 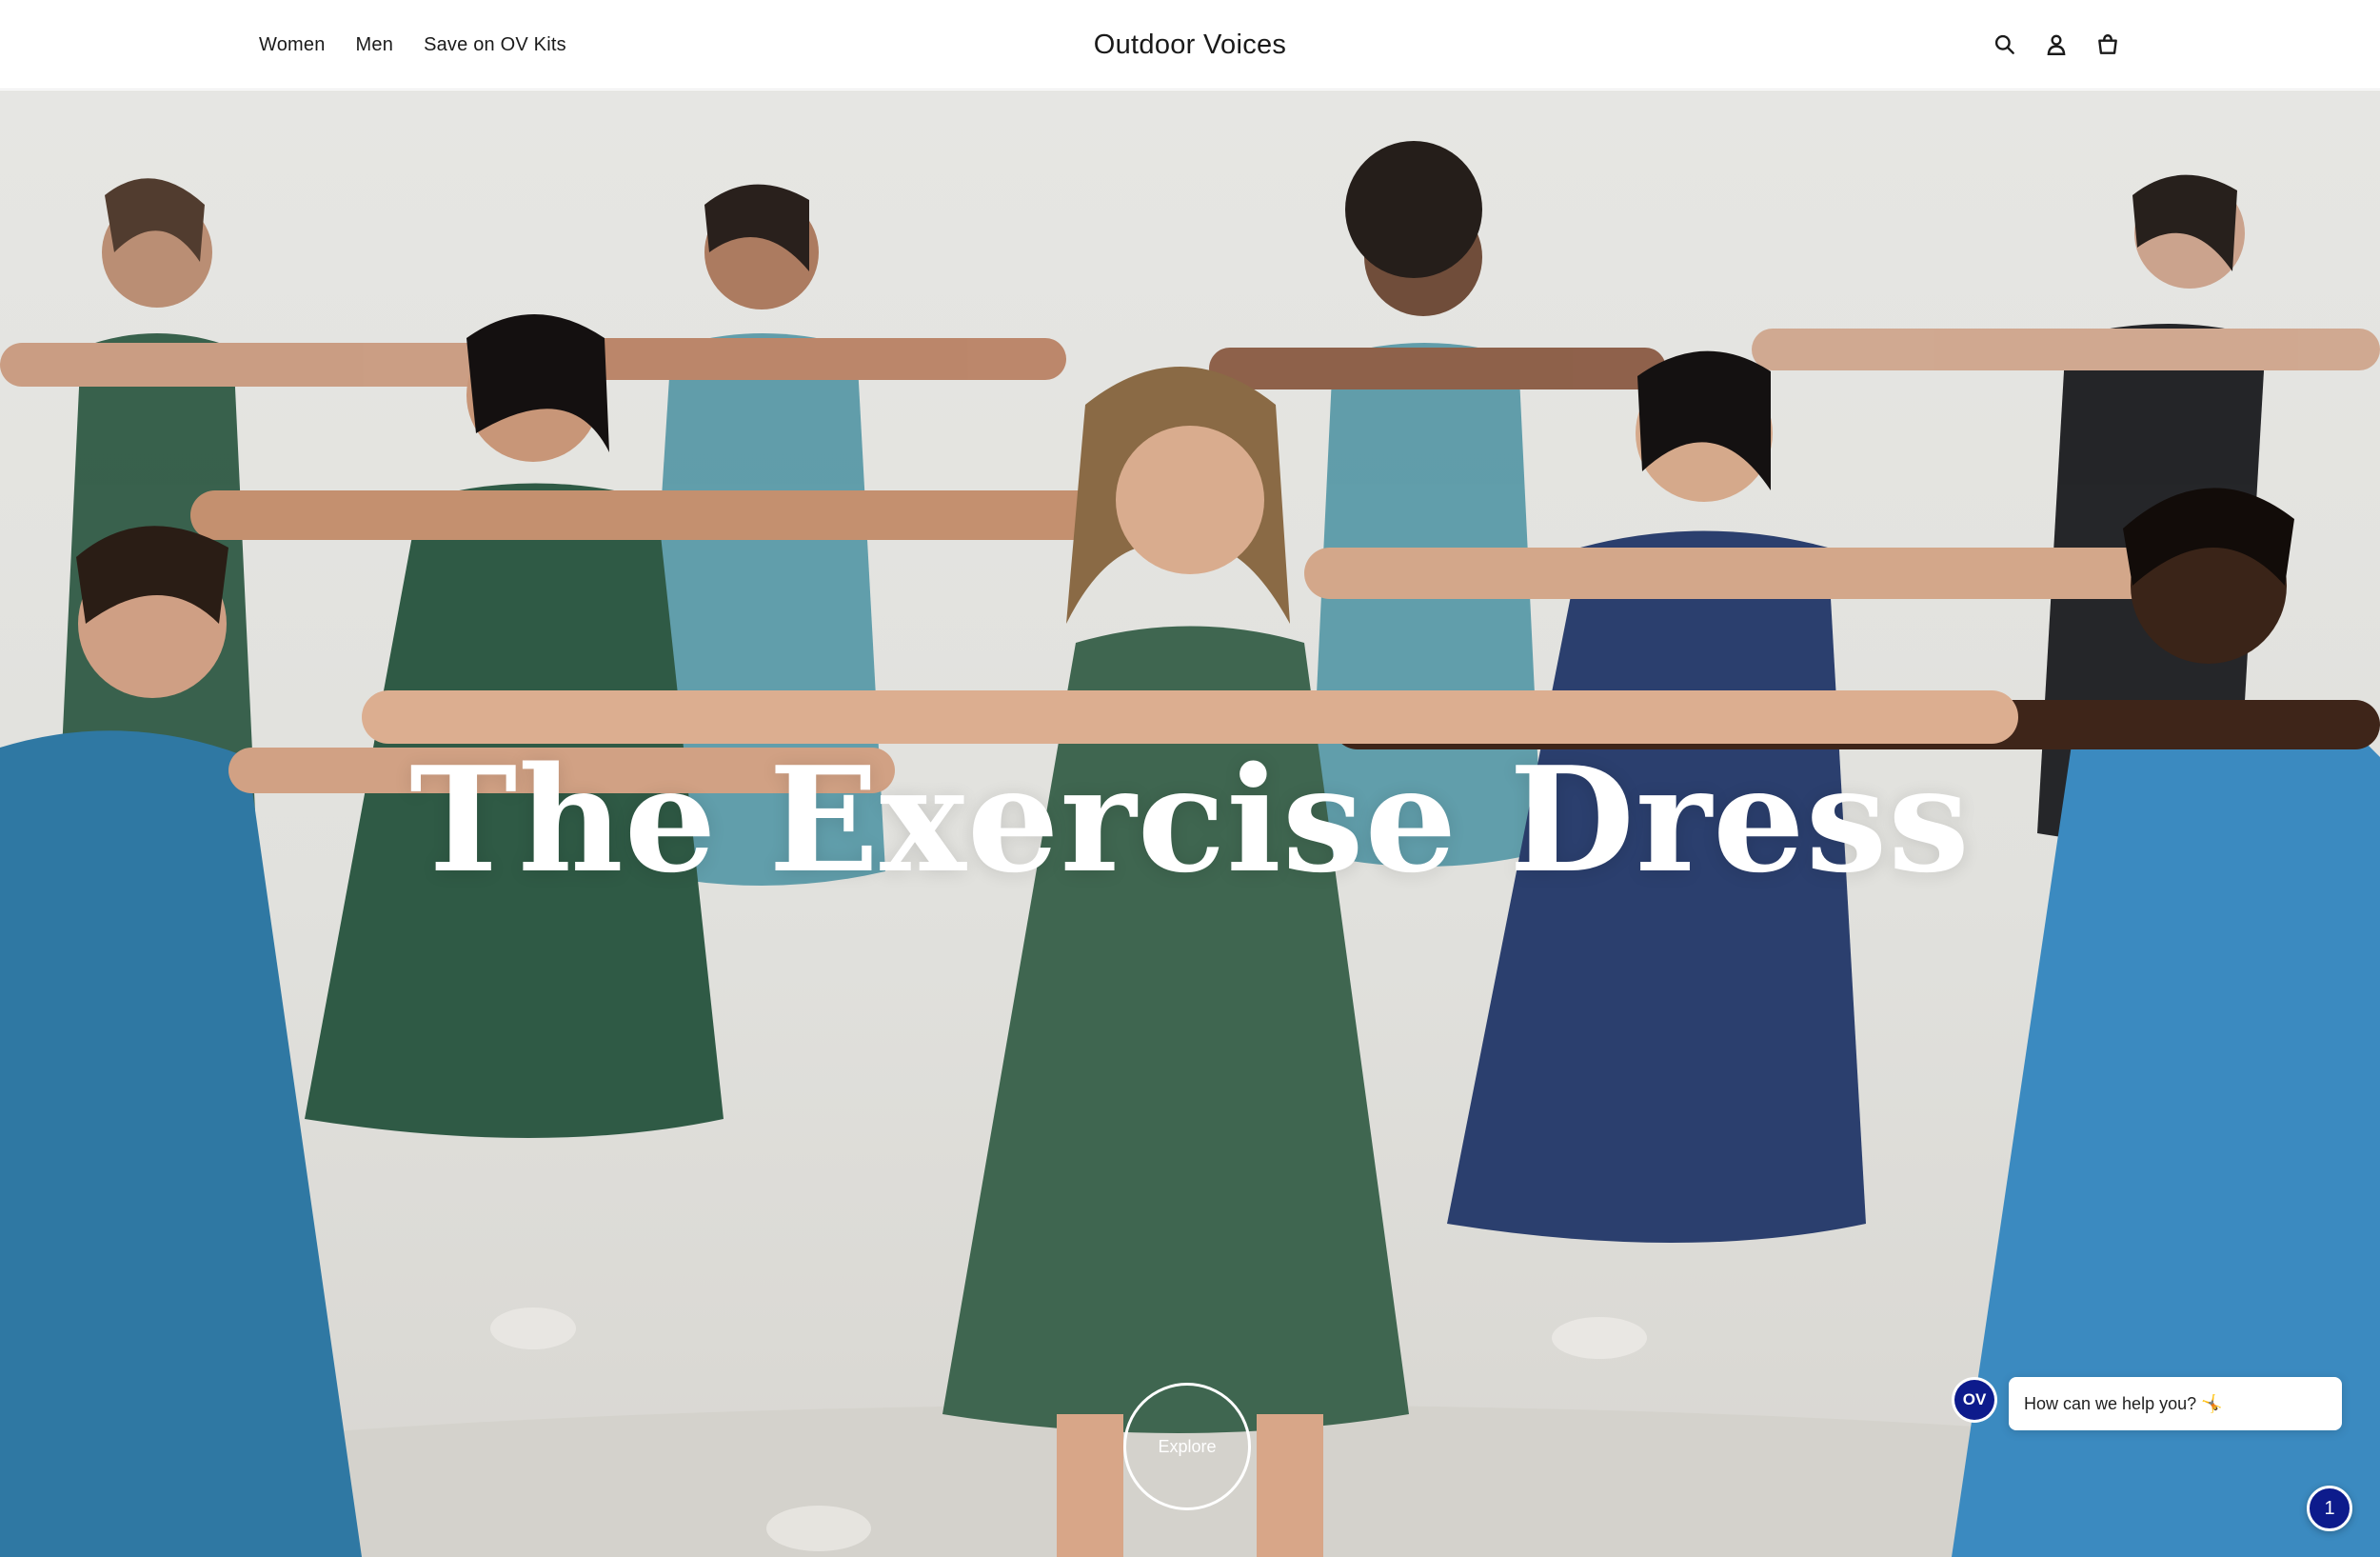 What do you see at coordinates (412, 45) in the screenshot?
I see `primary-nav: Women Men Save on OV Kits` at bounding box center [412, 45].